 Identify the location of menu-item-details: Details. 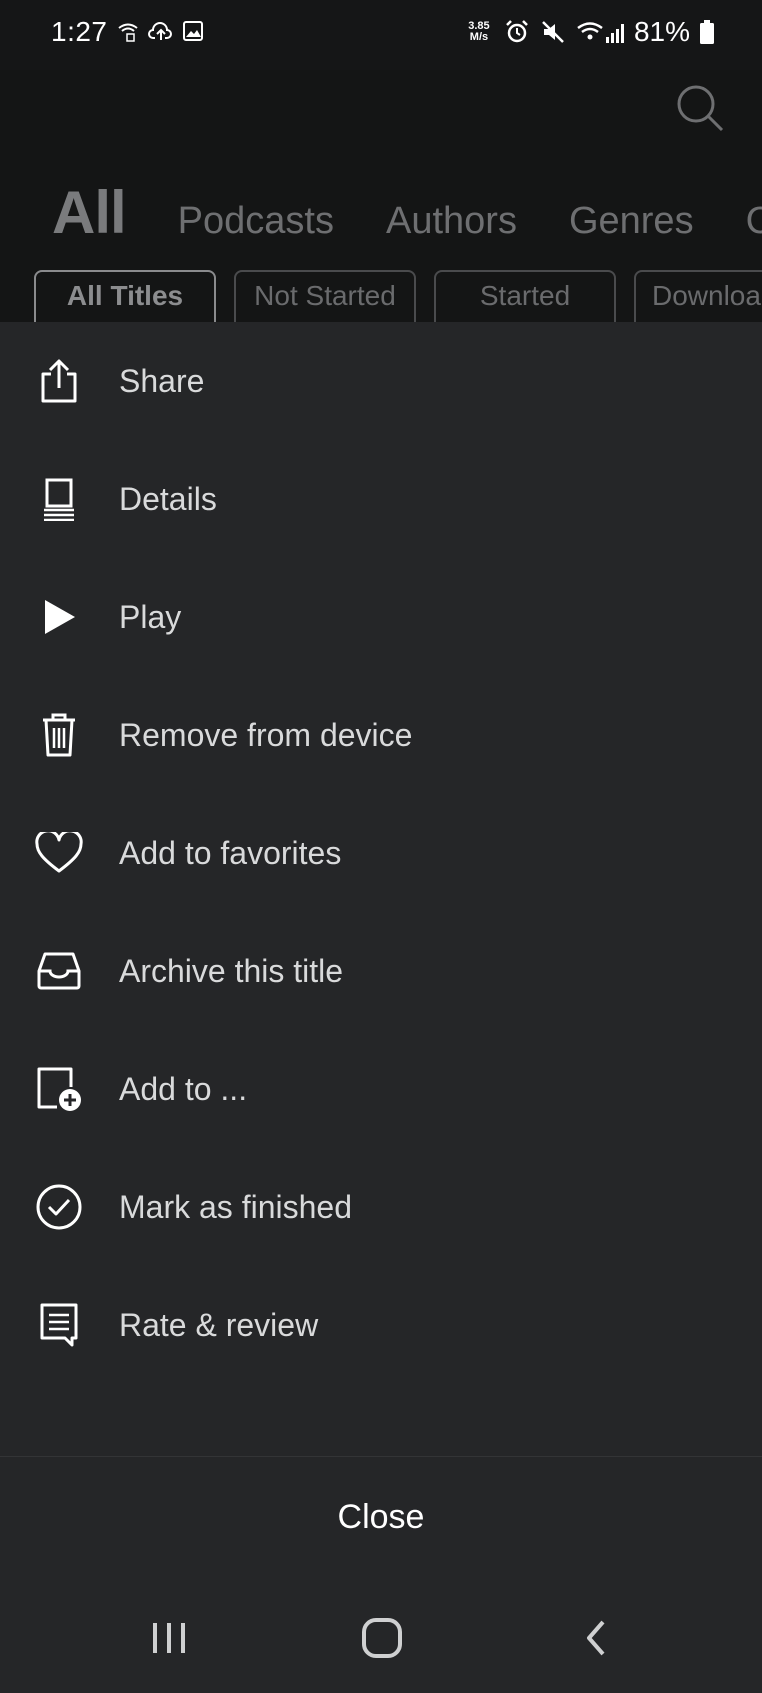
(381, 499).